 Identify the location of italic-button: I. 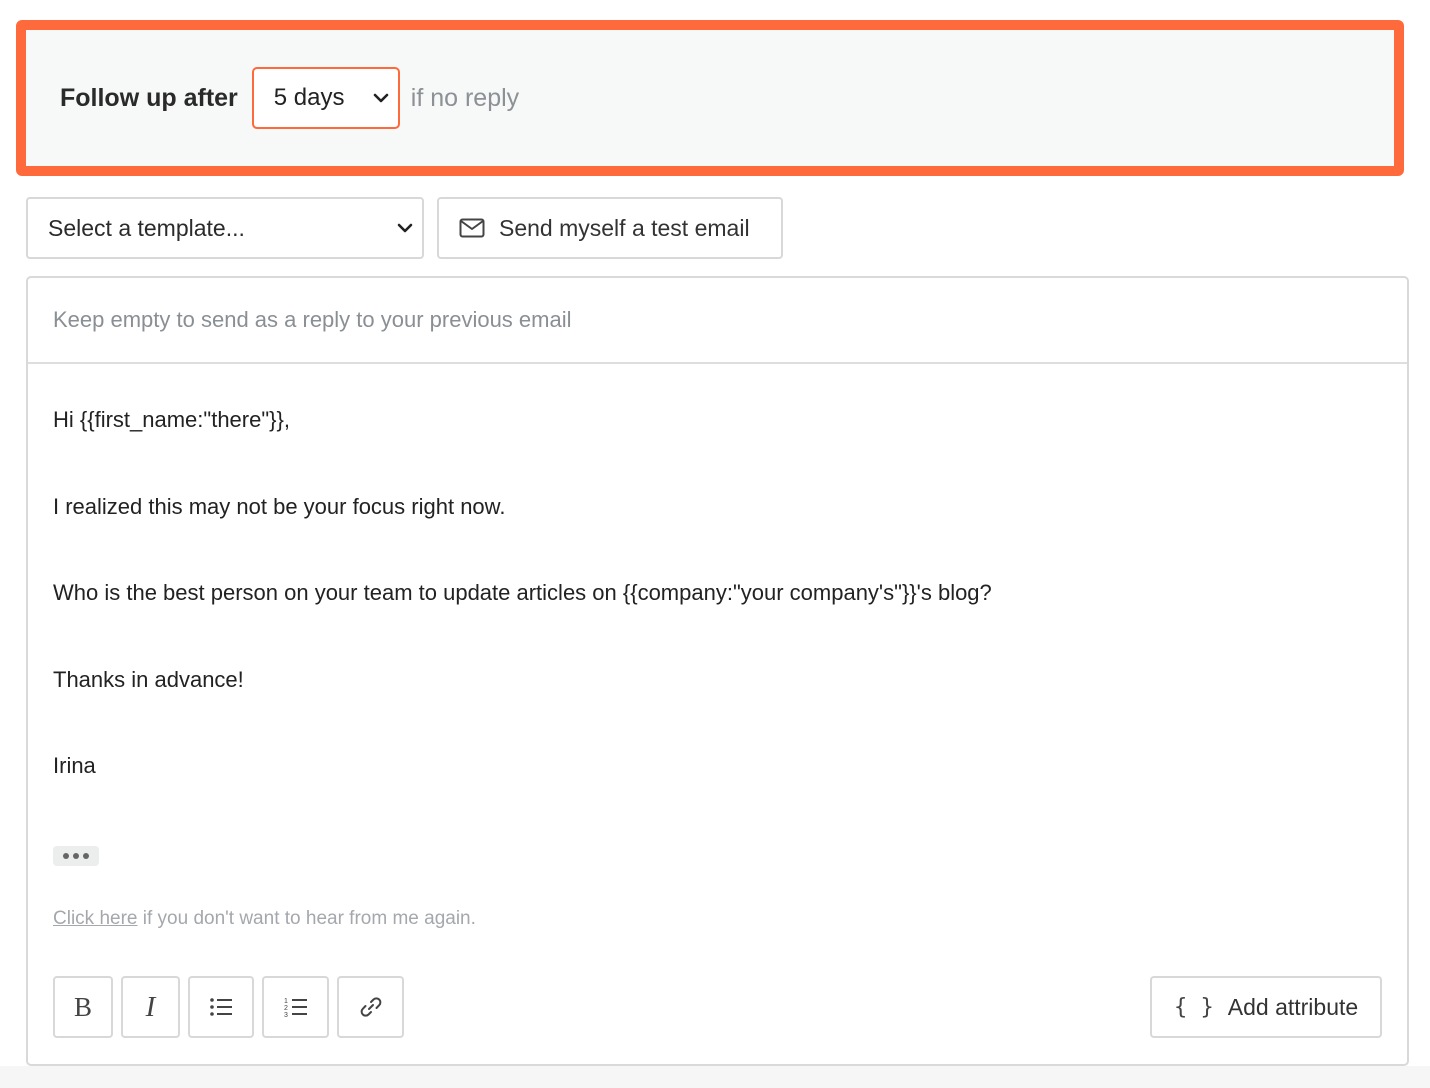
(150, 1007).